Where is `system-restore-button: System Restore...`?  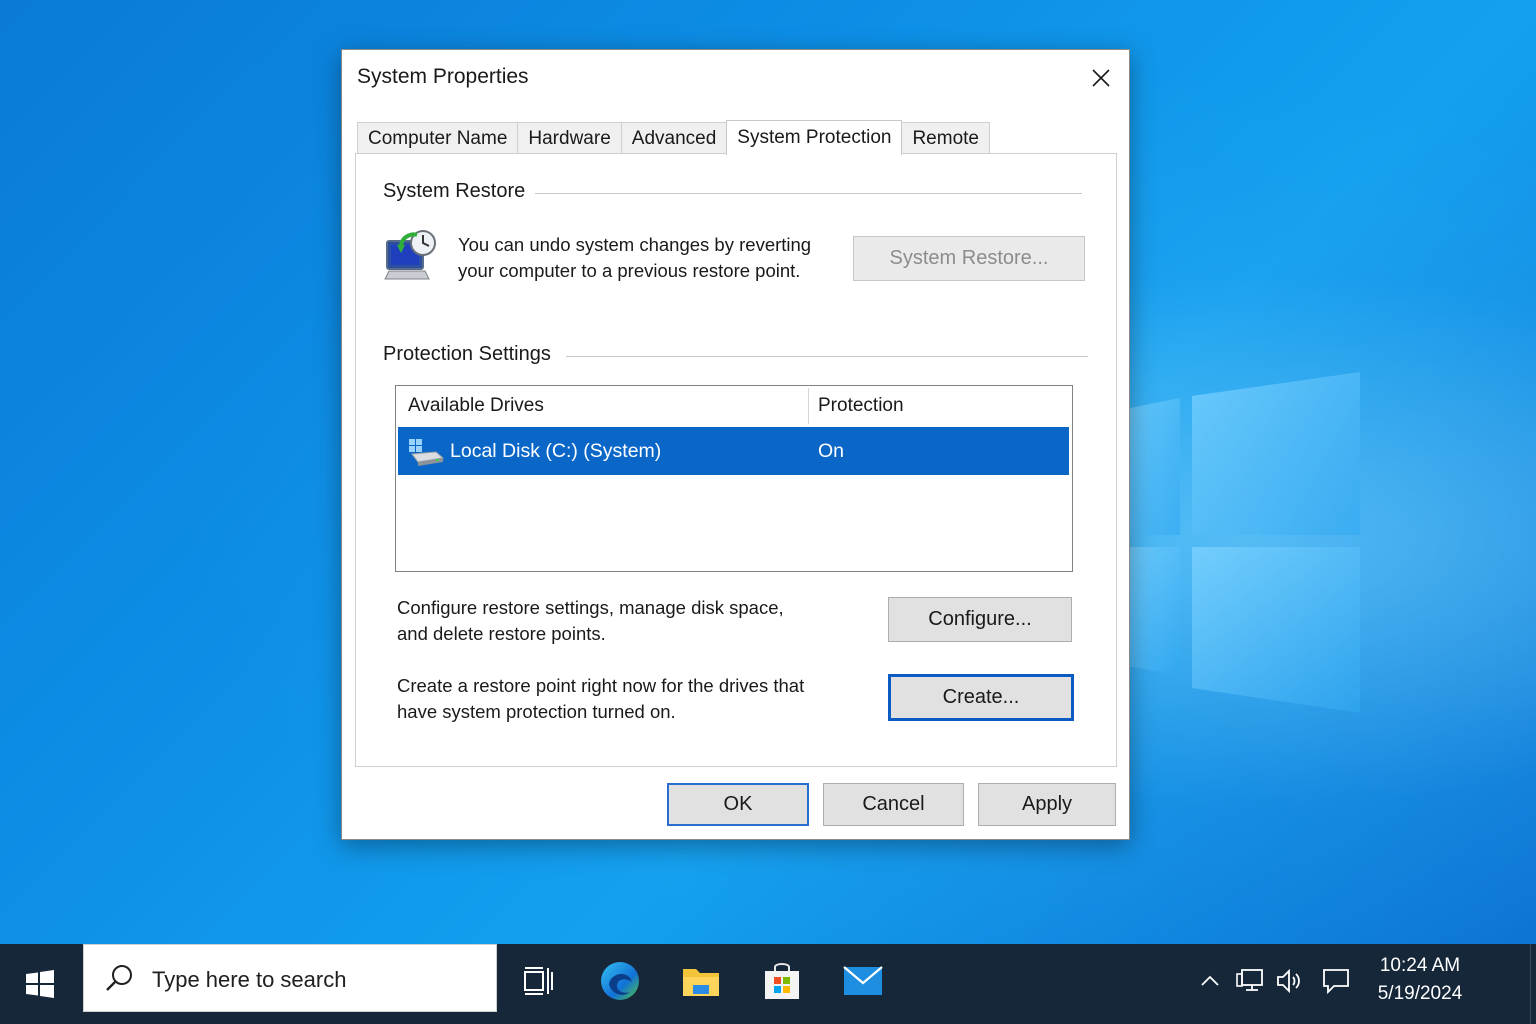 system-restore-button: System Restore... is located at coordinates (969, 258).